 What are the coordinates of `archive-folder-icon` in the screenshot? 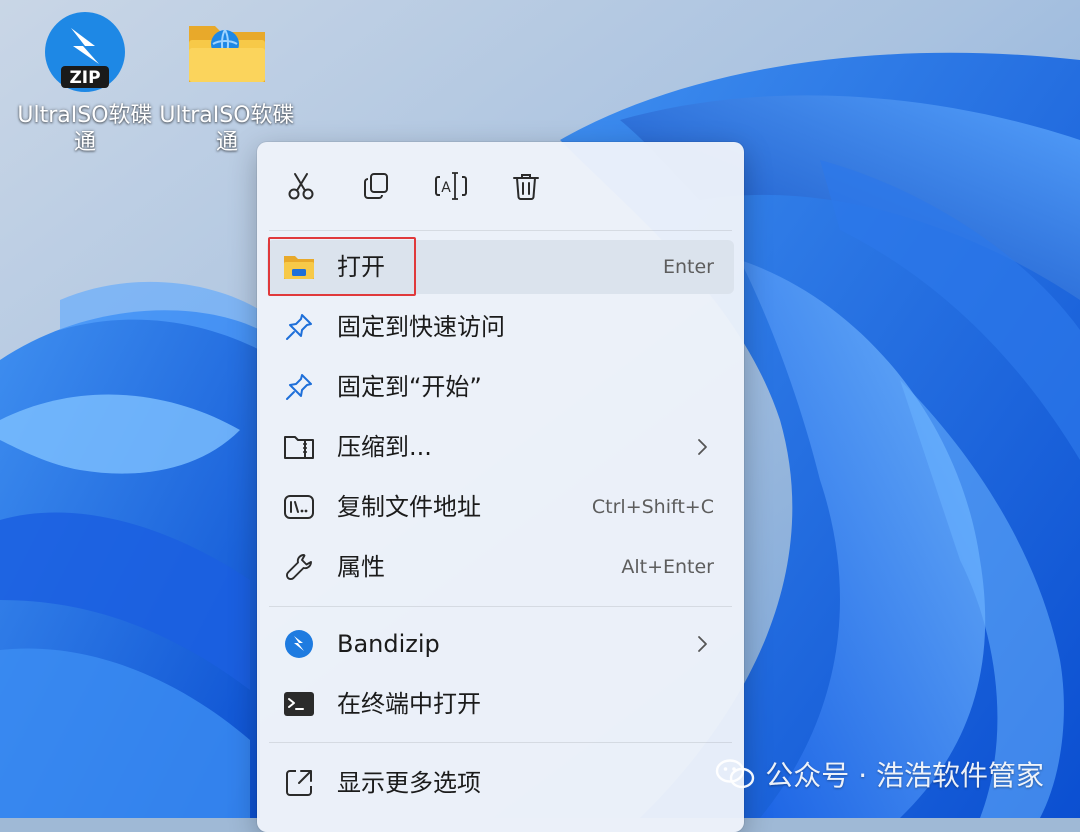 It's located at (299, 447).